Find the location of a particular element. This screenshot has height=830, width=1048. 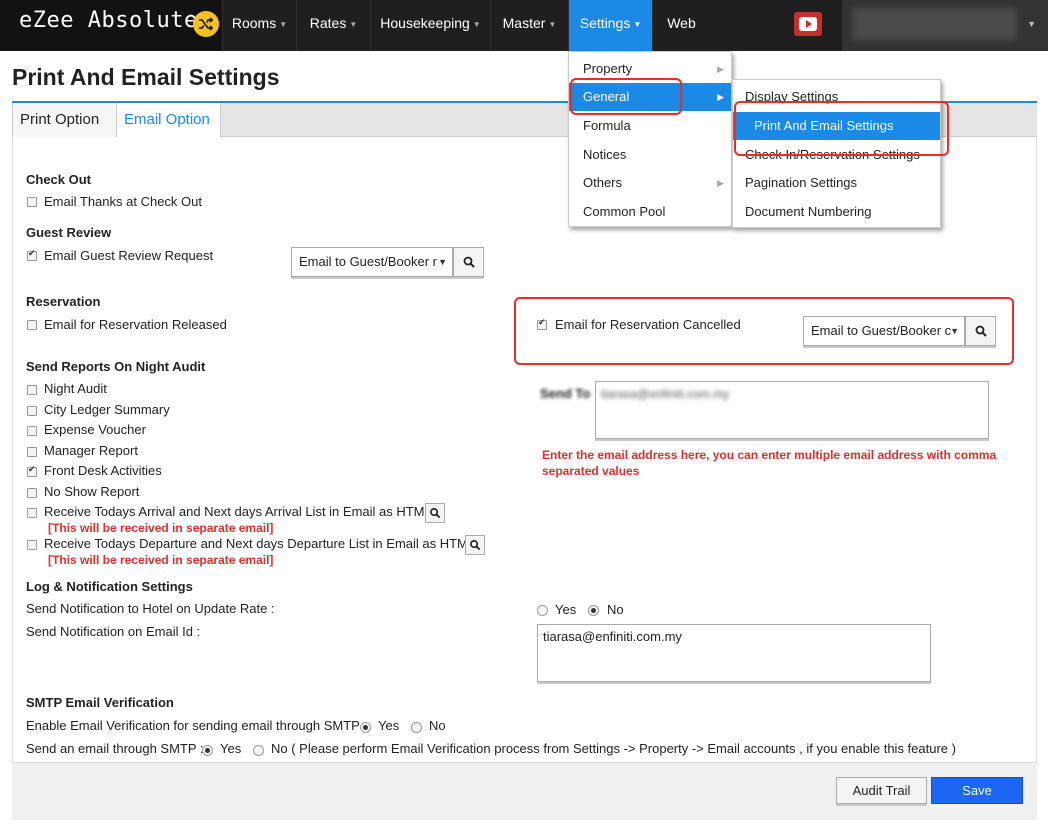

section-smtp: SMTP Email Verification is located at coordinates (100, 702).